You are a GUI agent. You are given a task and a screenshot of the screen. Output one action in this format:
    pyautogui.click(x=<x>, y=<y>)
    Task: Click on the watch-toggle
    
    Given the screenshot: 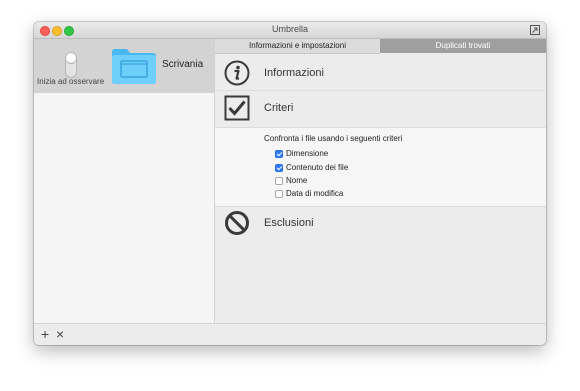 What is the action you would take?
    pyautogui.click(x=71, y=65)
    